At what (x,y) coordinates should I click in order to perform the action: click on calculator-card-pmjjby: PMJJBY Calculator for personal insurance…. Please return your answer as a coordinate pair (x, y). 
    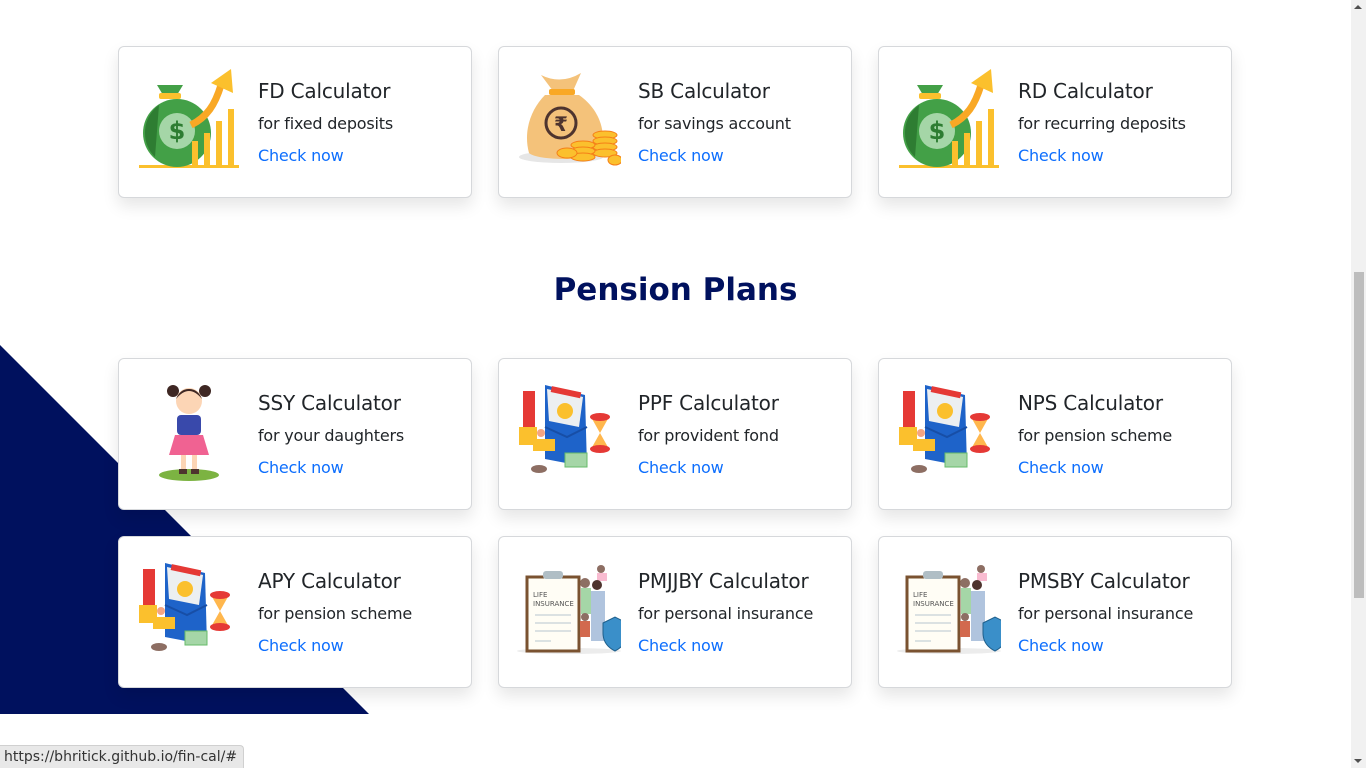
    Looking at the image, I should click on (675, 612).